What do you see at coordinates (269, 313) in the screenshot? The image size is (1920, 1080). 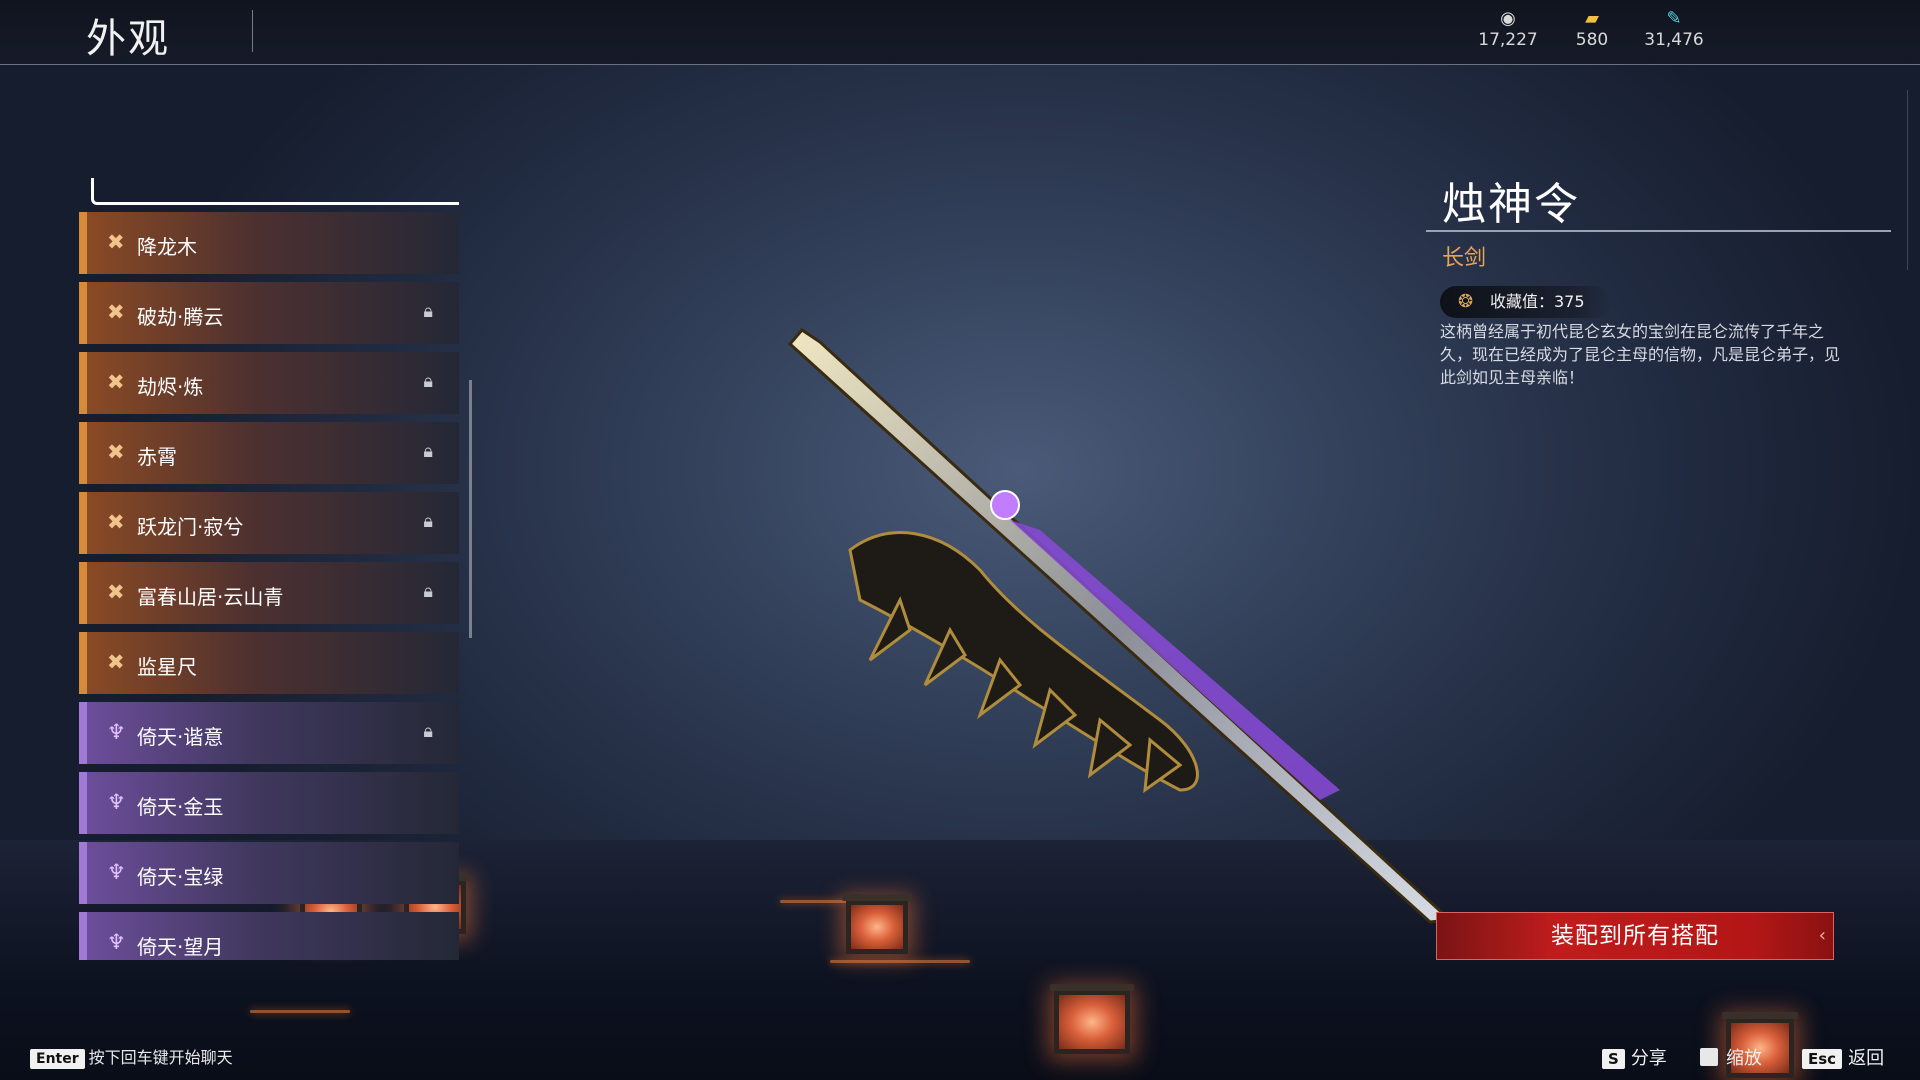 I see `list-item: ✖ 破劫·腾云 🔒︎` at bounding box center [269, 313].